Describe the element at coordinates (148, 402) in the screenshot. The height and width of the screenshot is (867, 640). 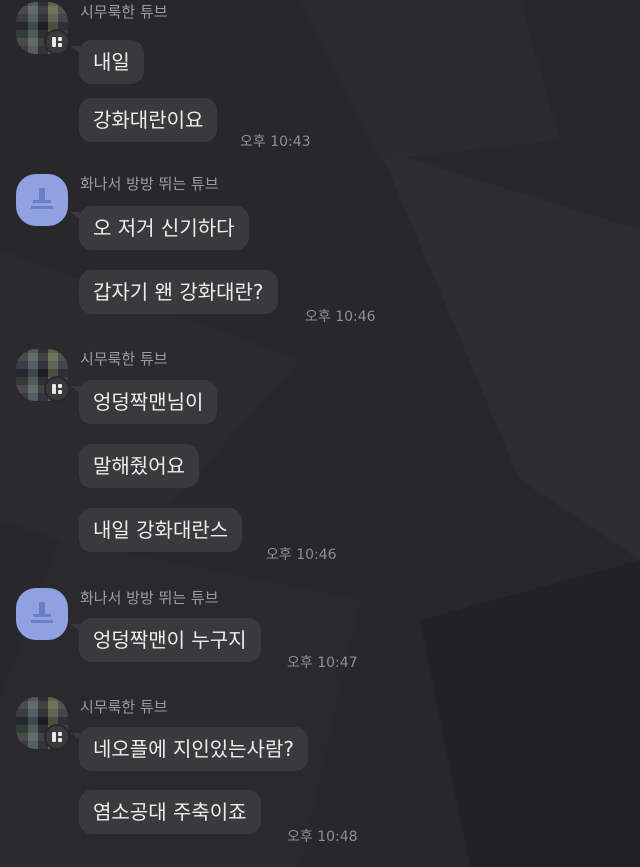
I see `message-bubble: 엉덩짝맨님이` at that location.